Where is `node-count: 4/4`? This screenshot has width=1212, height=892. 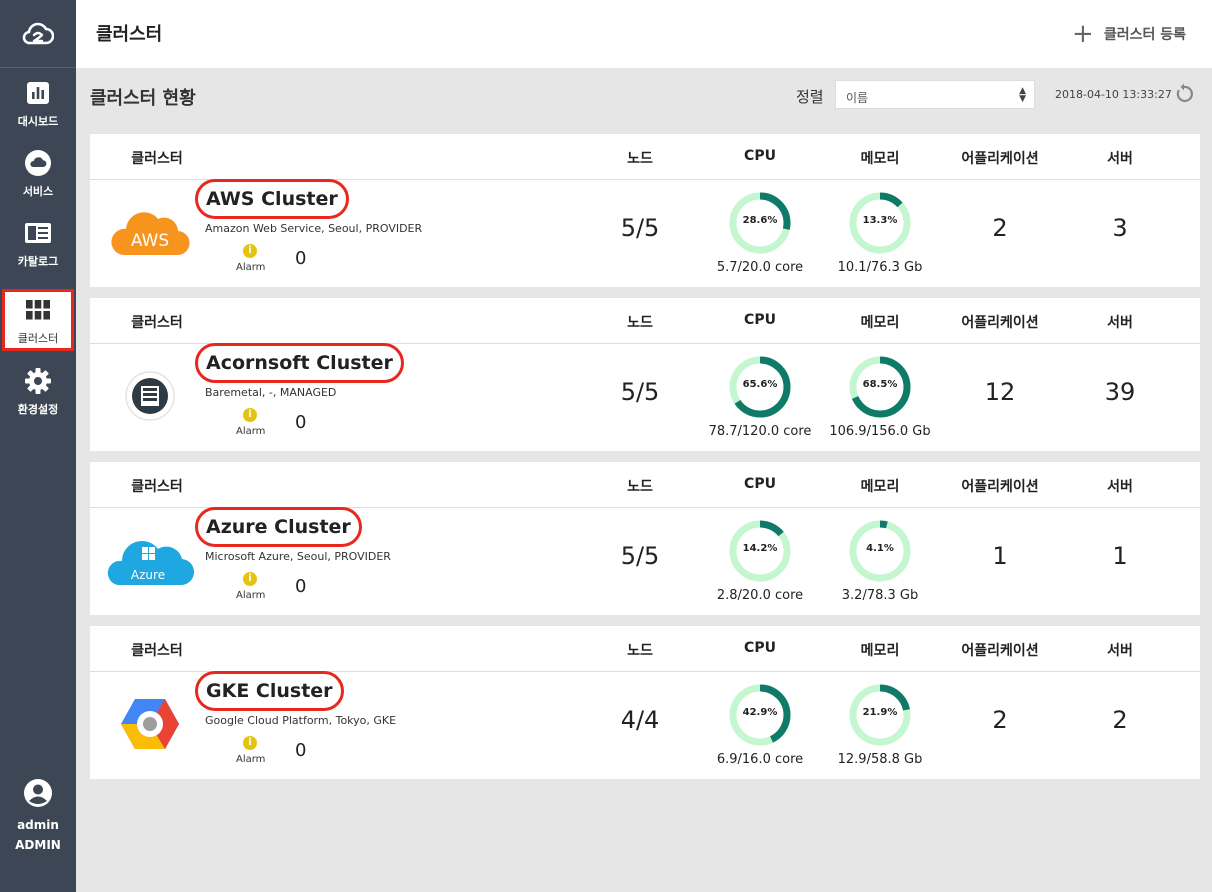
node-count: 4/4 is located at coordinates (640, 720).